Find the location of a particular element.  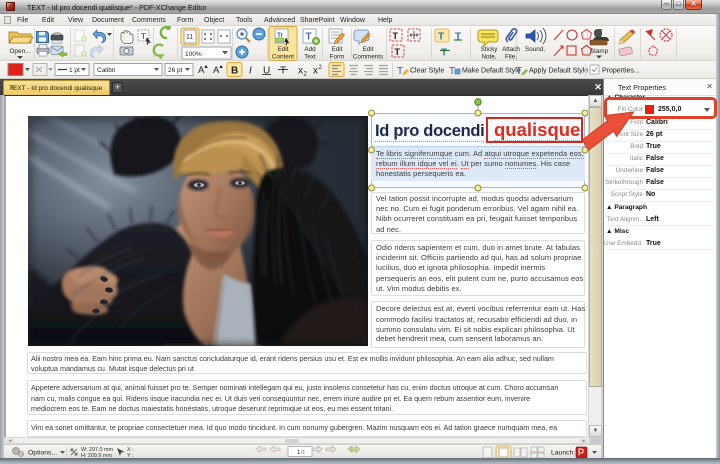

svg-text: Form is located at coordinates (337, 57).